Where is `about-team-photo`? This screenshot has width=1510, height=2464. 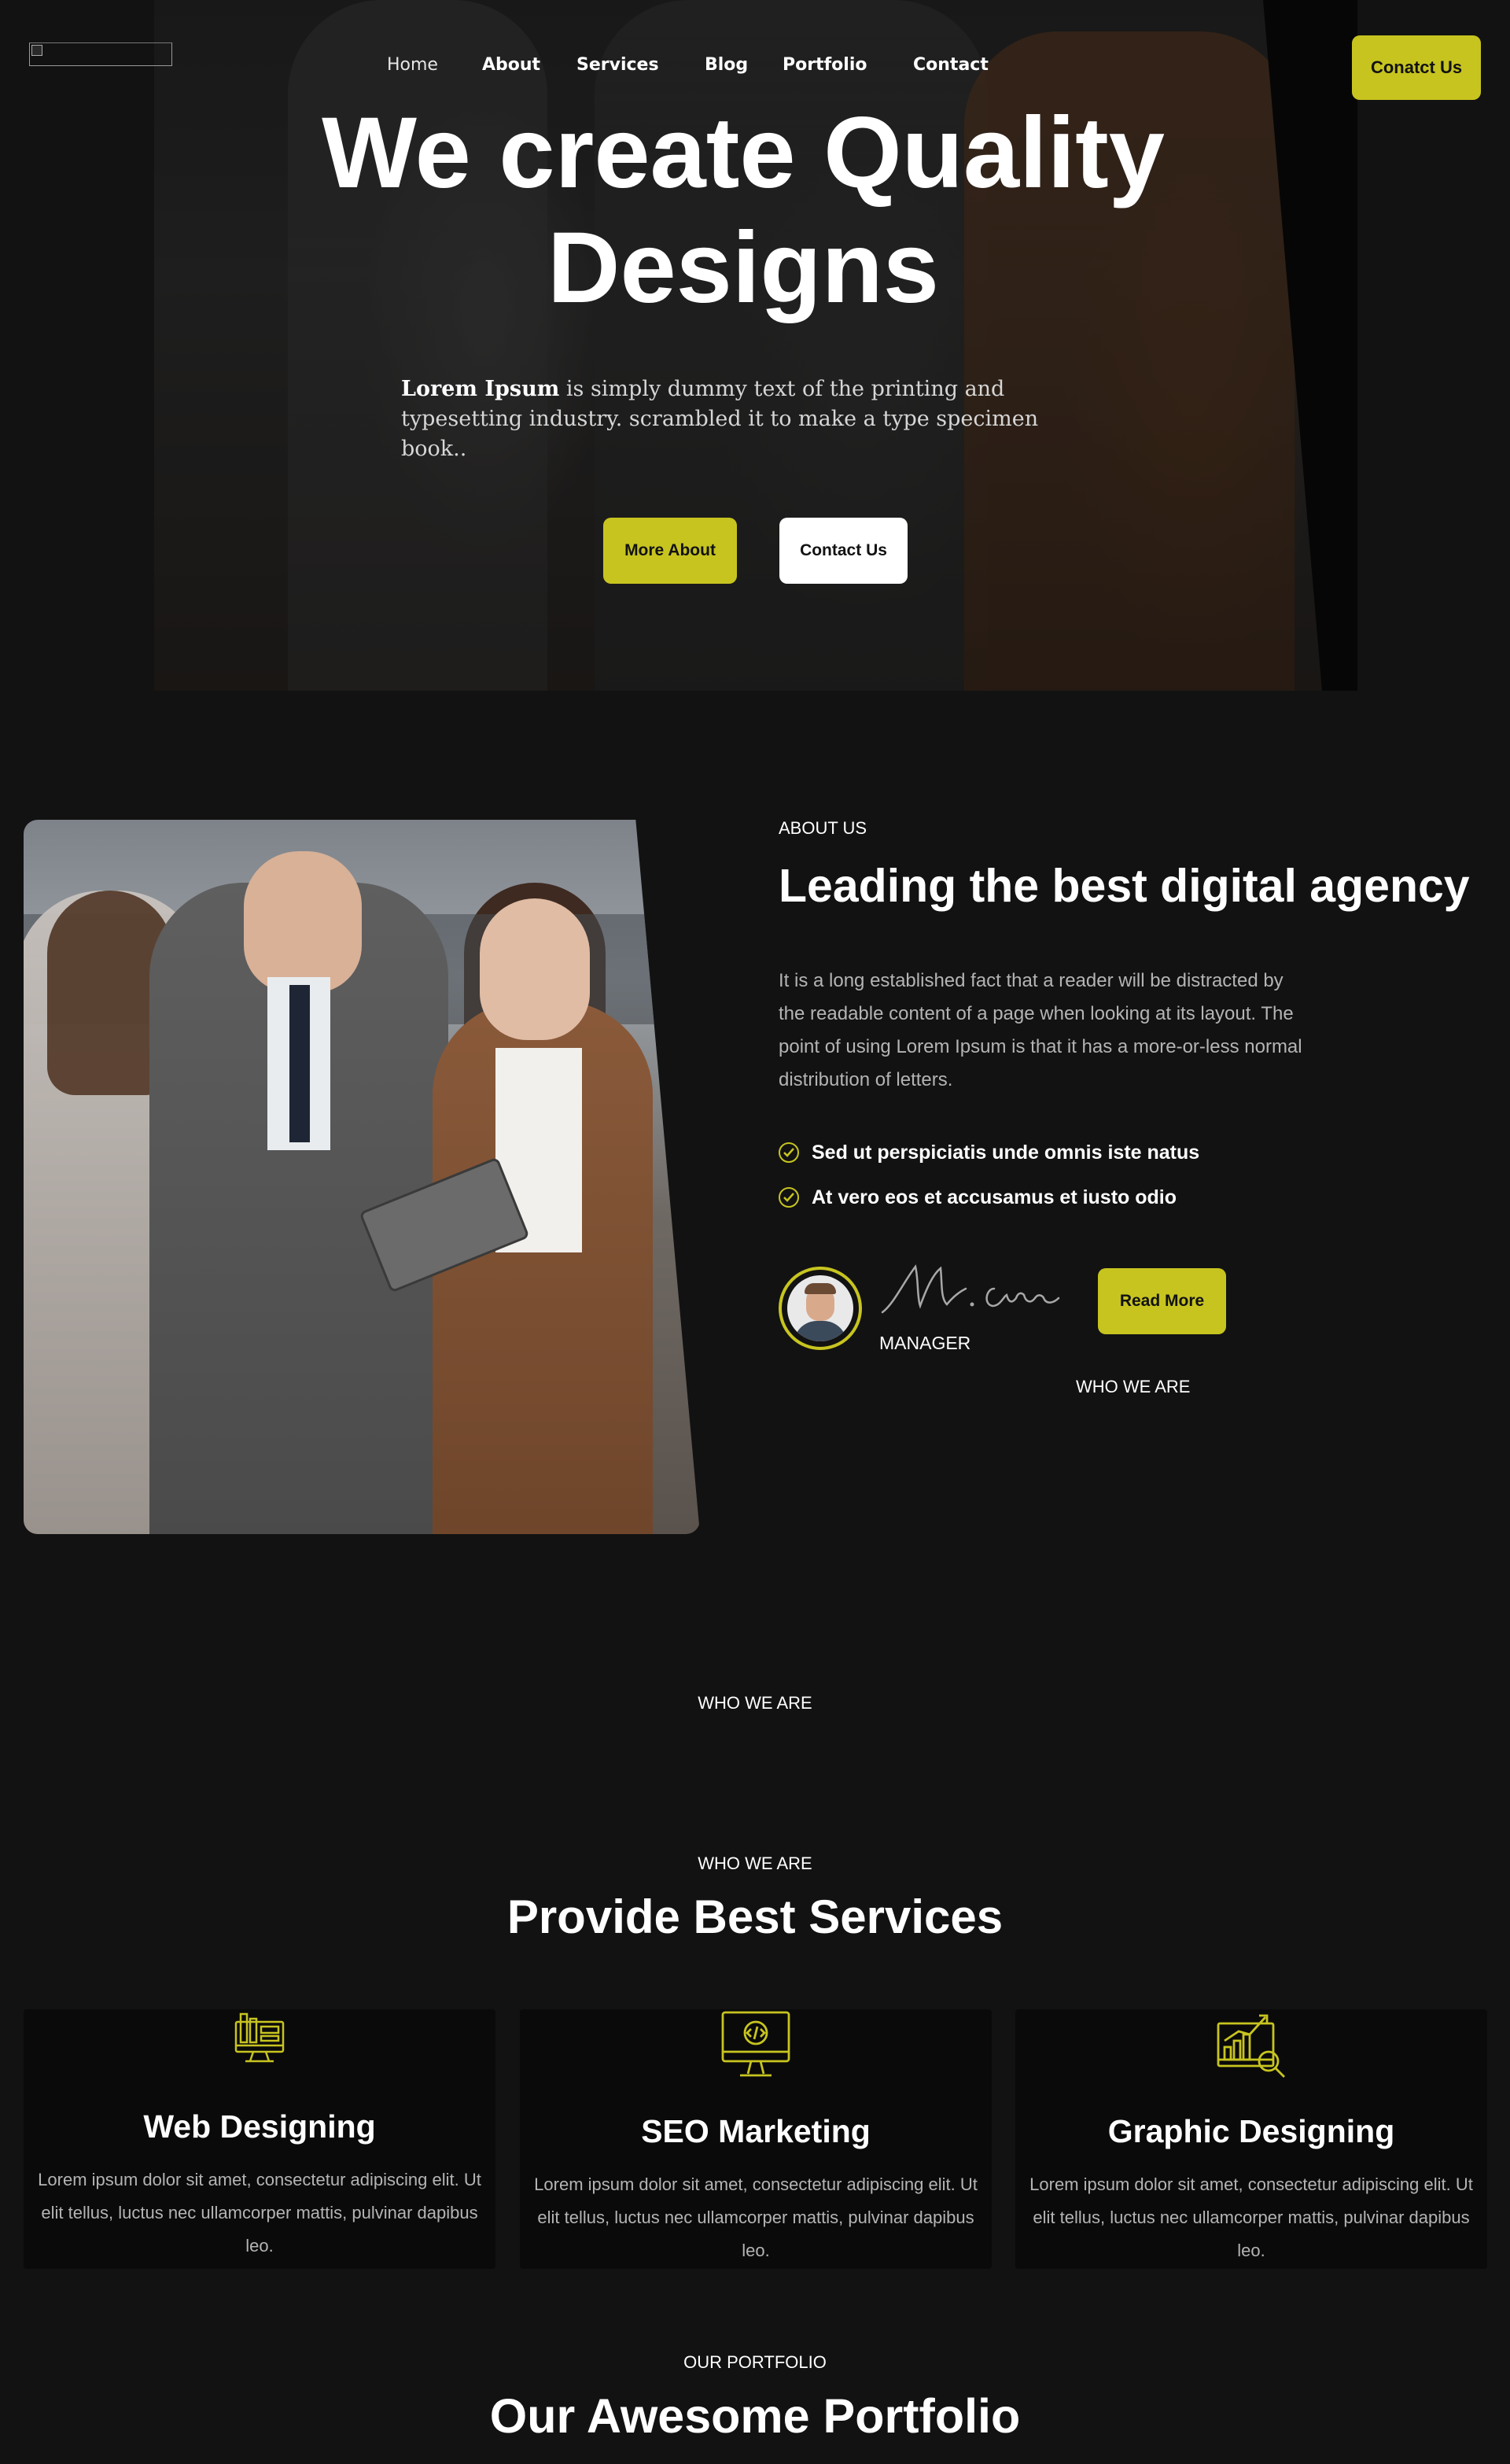 about-team-photo is located at coordinates (362, 1177).